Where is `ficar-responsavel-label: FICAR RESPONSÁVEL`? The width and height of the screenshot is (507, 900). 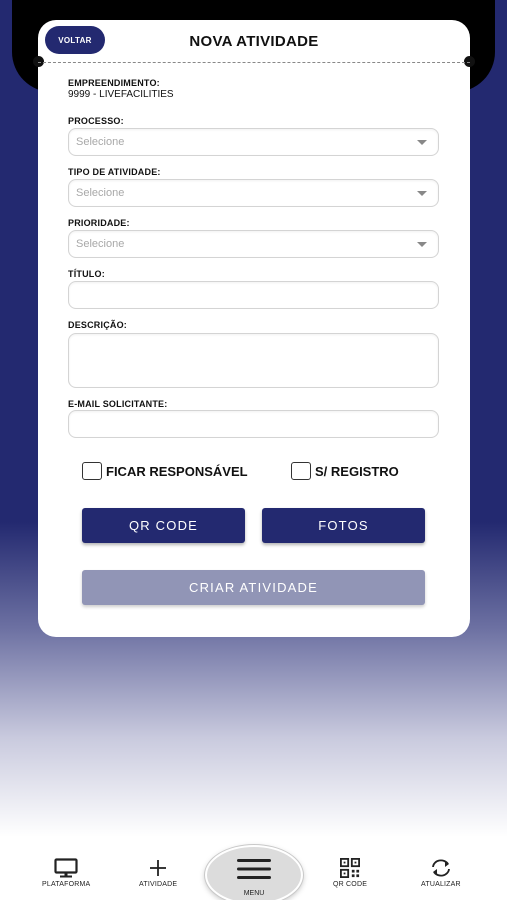
ficar-responsavel-label: FICAR RESPONSÁVEL is located at coordinates (177, 471).